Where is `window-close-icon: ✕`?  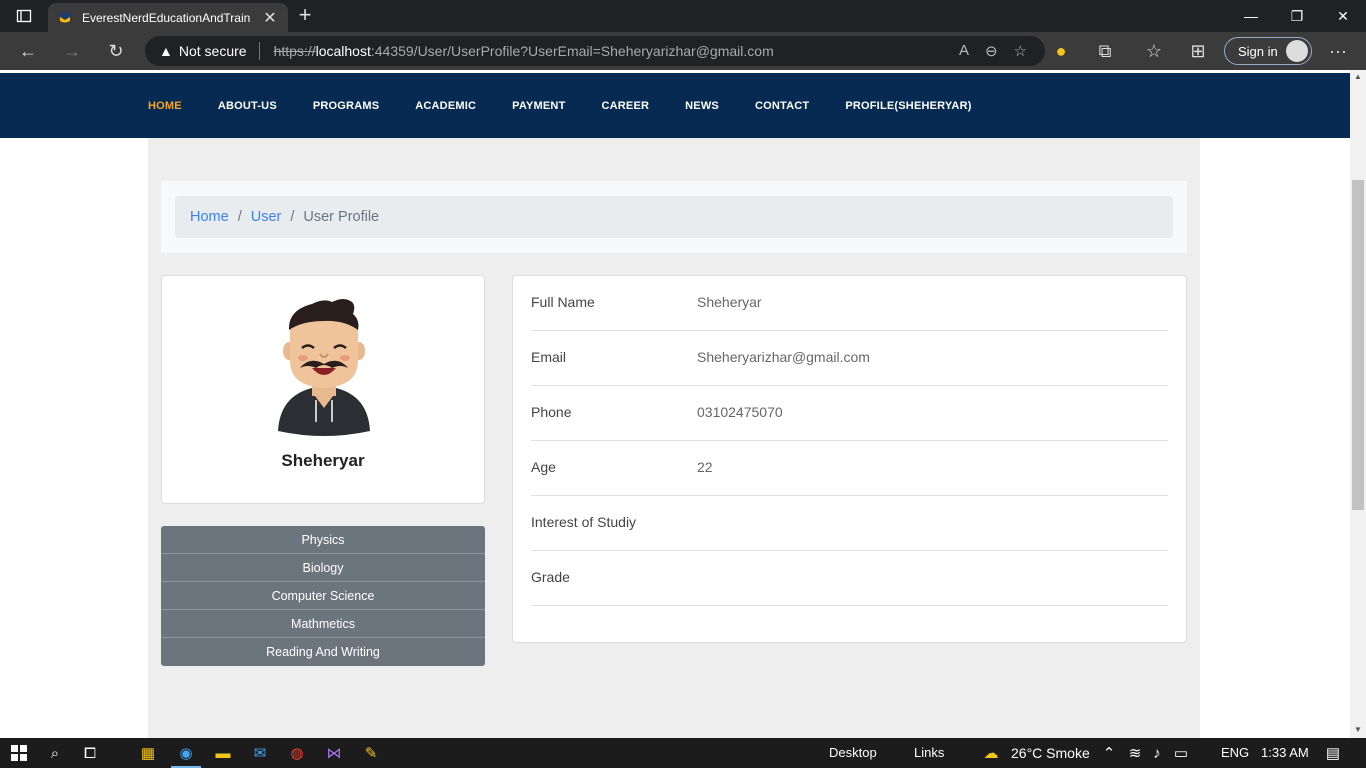 window-close-icon: ✕ is located at coordinates (1343, 16).